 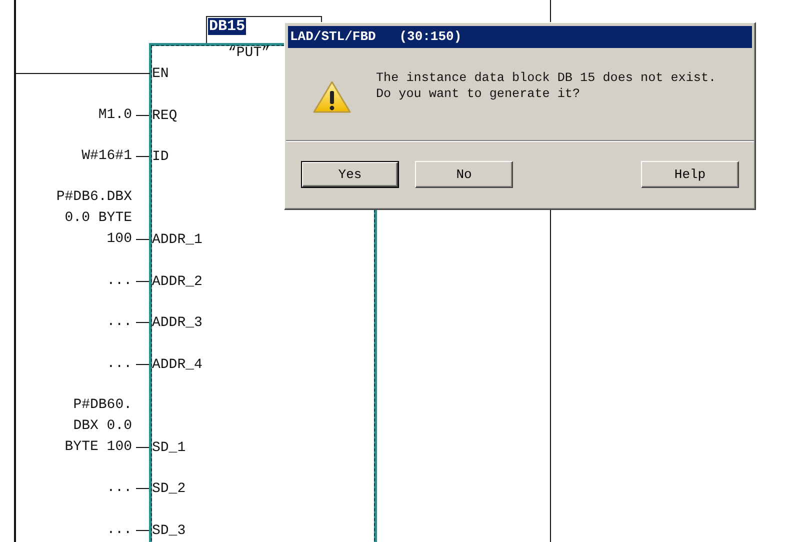 What do you see at coordinates (107, 156) in the screenshot?
I see `parameter-text: W#16#1` at bounding box center [107, 156].